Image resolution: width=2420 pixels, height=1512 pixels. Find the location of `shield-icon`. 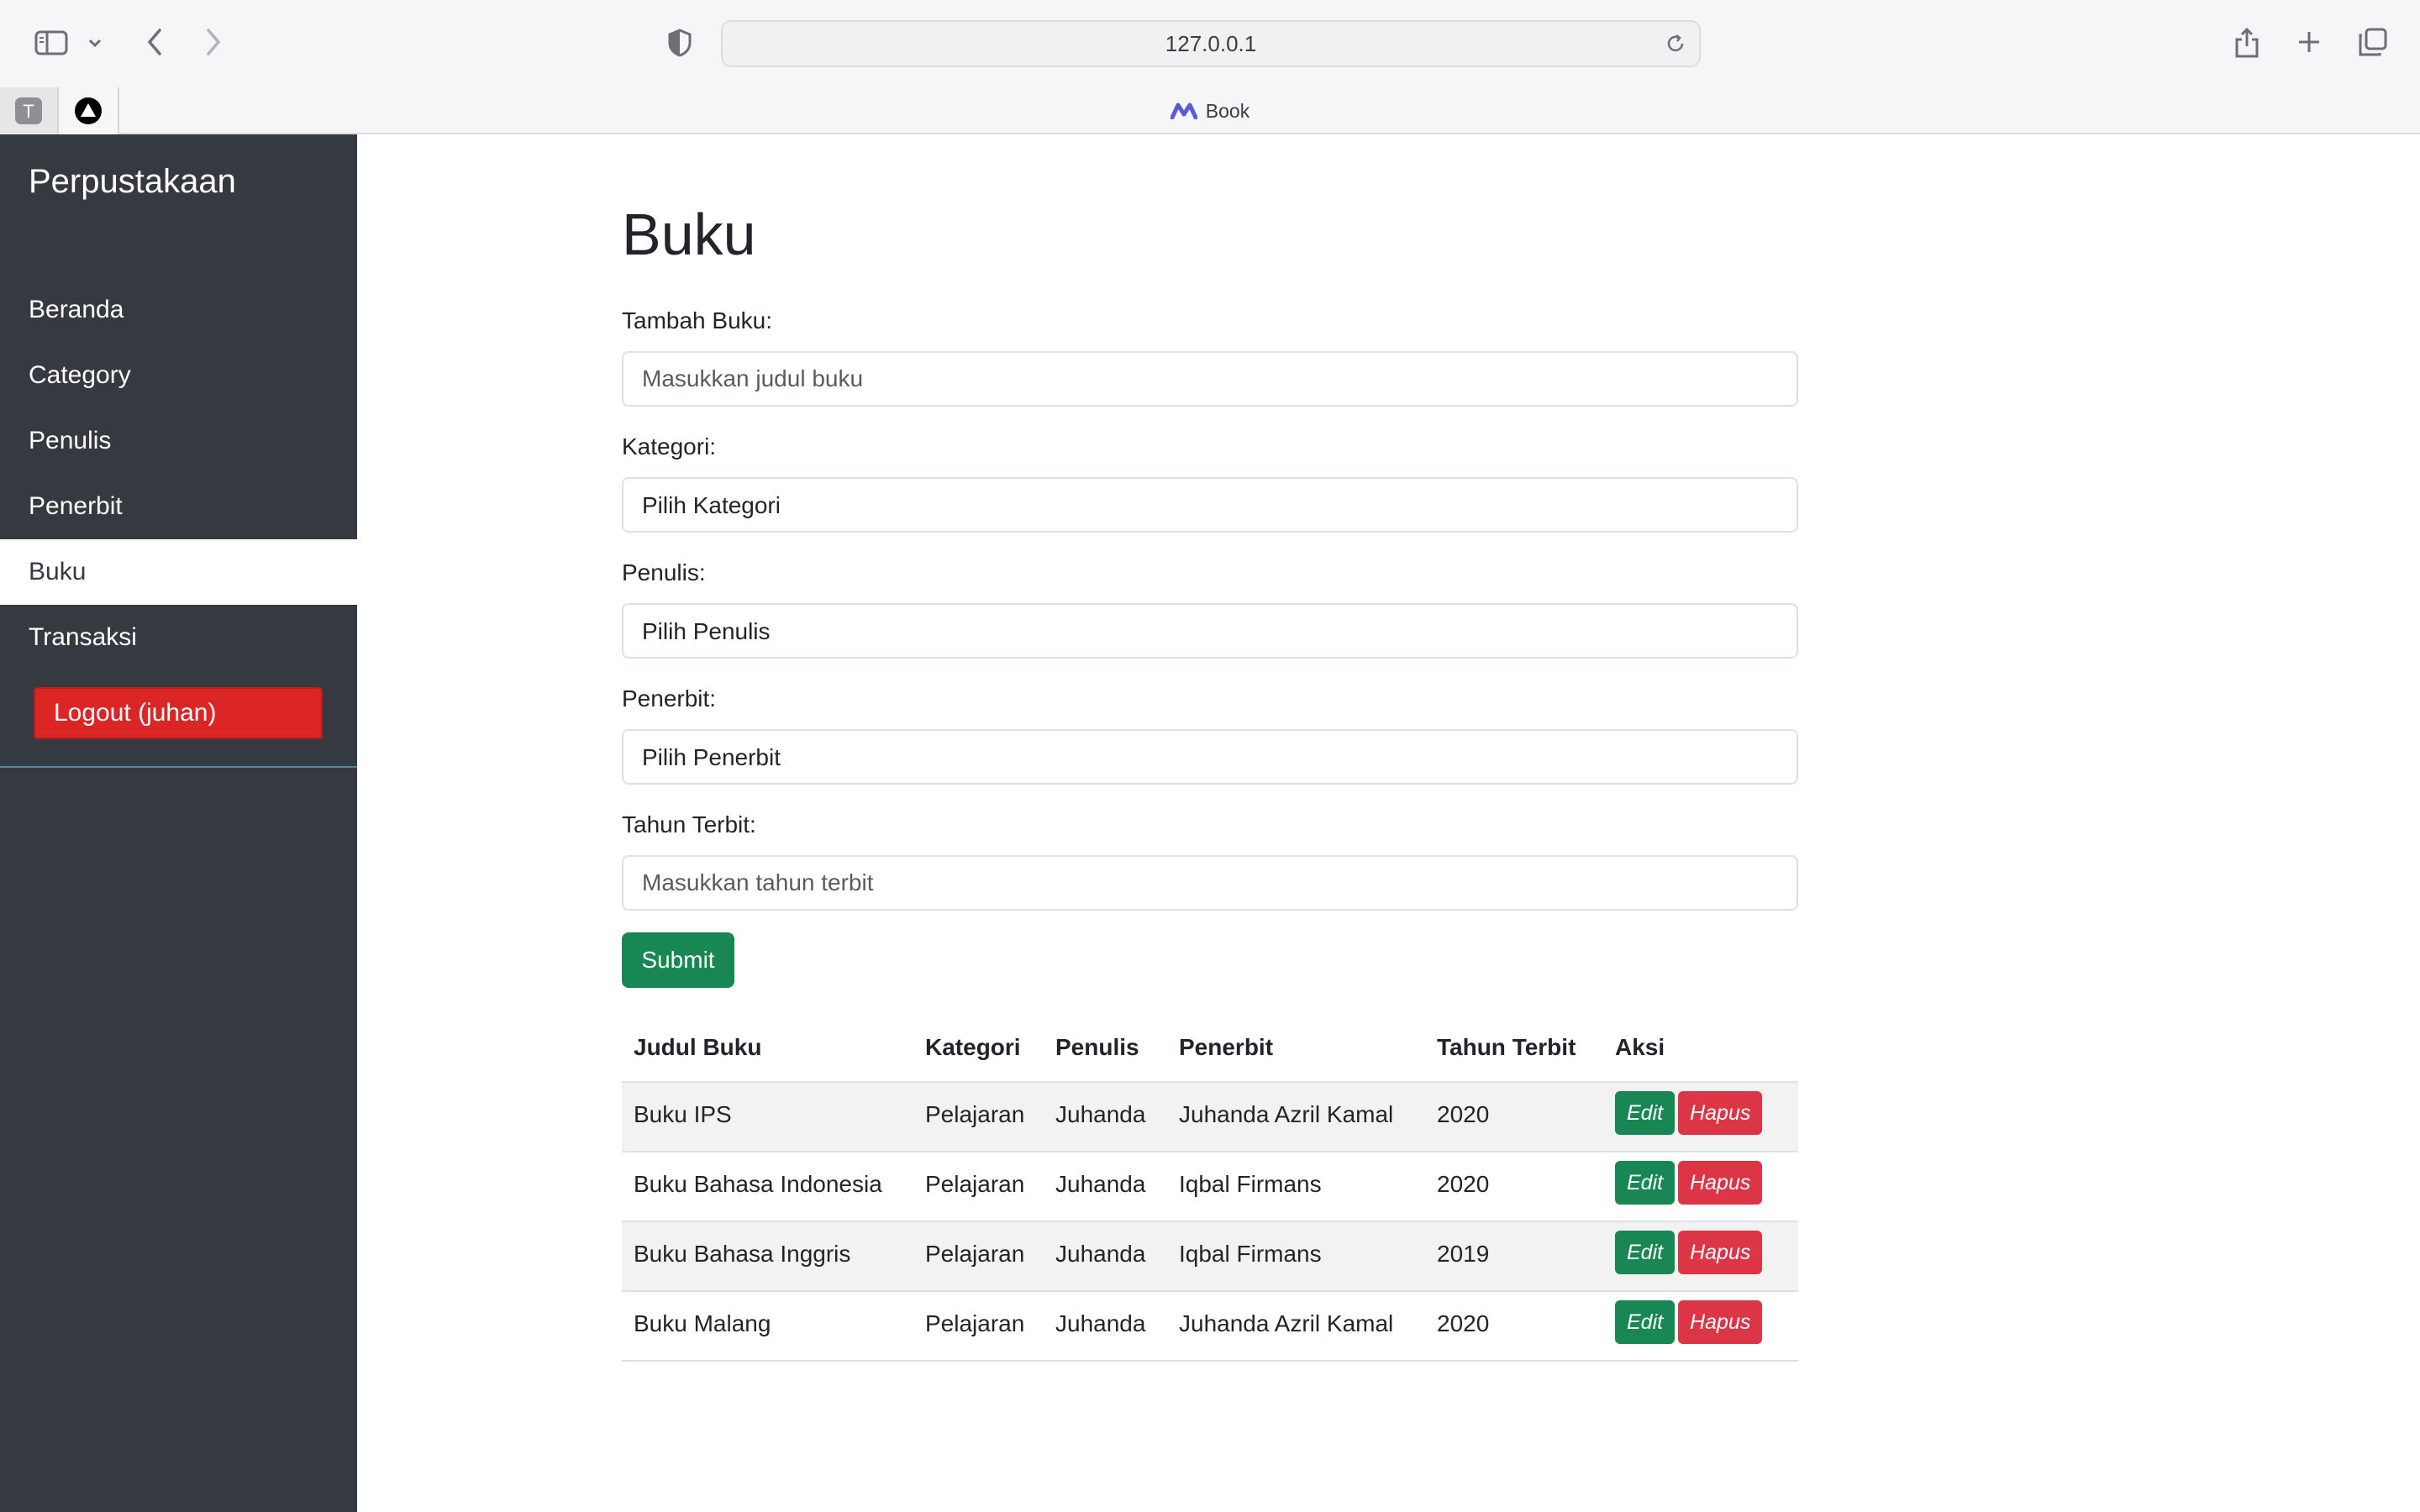

shield-icon is located at coordinates (680, 43).